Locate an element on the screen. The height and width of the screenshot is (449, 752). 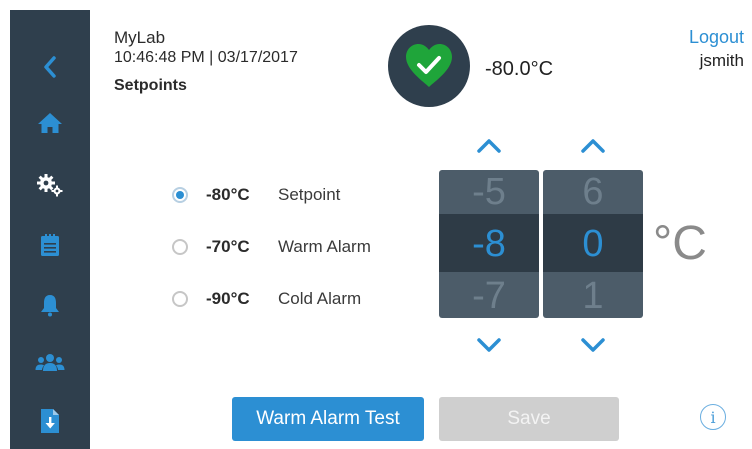
sidebar-item-export is located at coordinates (50, 421).